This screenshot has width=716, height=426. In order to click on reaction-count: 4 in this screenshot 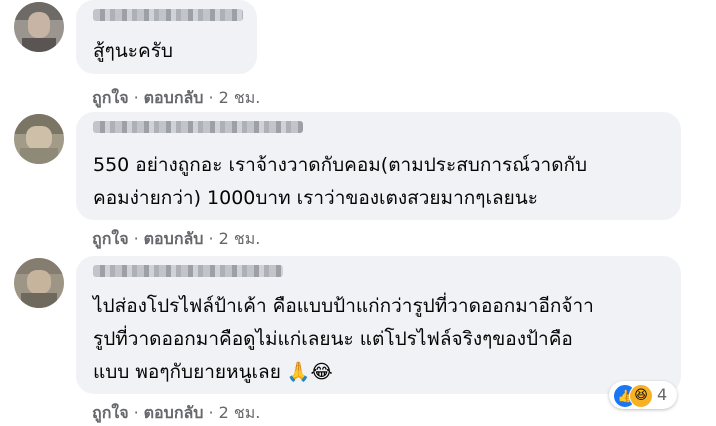, I will do `click(662, 394)`.